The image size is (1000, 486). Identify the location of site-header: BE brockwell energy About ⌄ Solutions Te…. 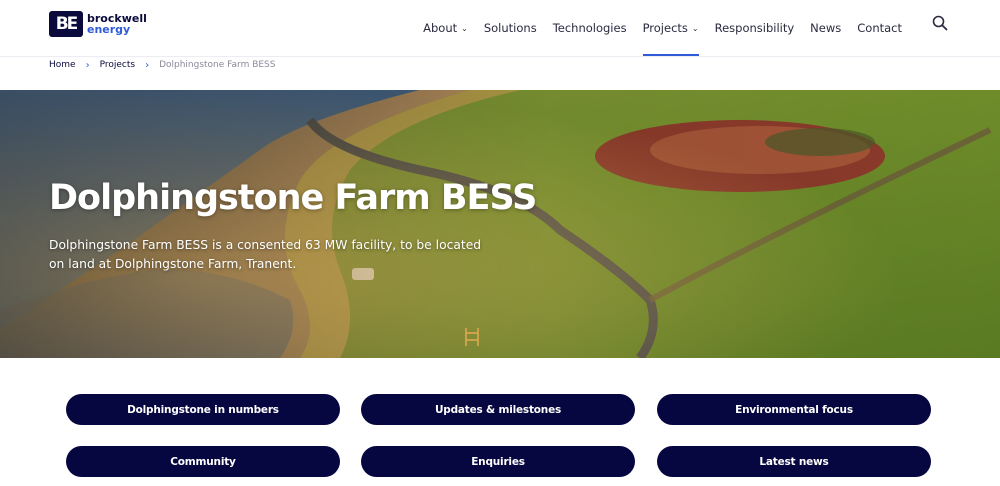
(500, 28).